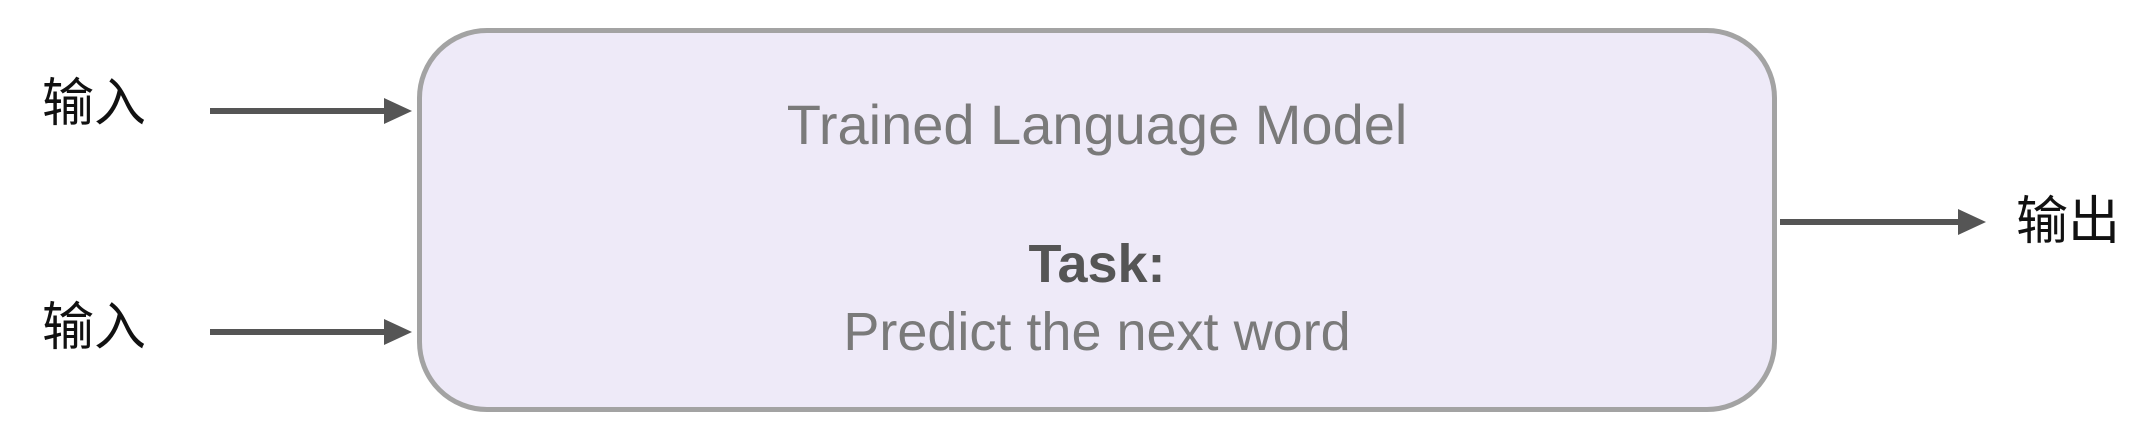 This screenshot has width=2134, height=434. What do you see at coordinates (1097, 264) in the screenshot?
I see `task-heading: Task:` at bounding box center [1097, 264].